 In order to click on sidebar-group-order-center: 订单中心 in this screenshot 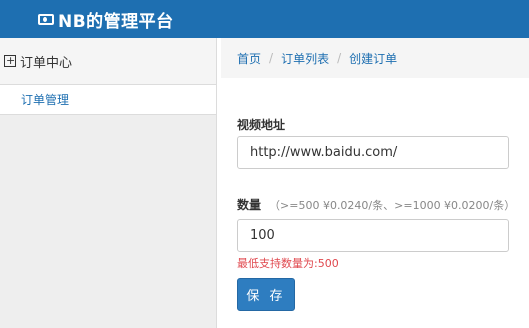, I will do `click(108, 61)`.